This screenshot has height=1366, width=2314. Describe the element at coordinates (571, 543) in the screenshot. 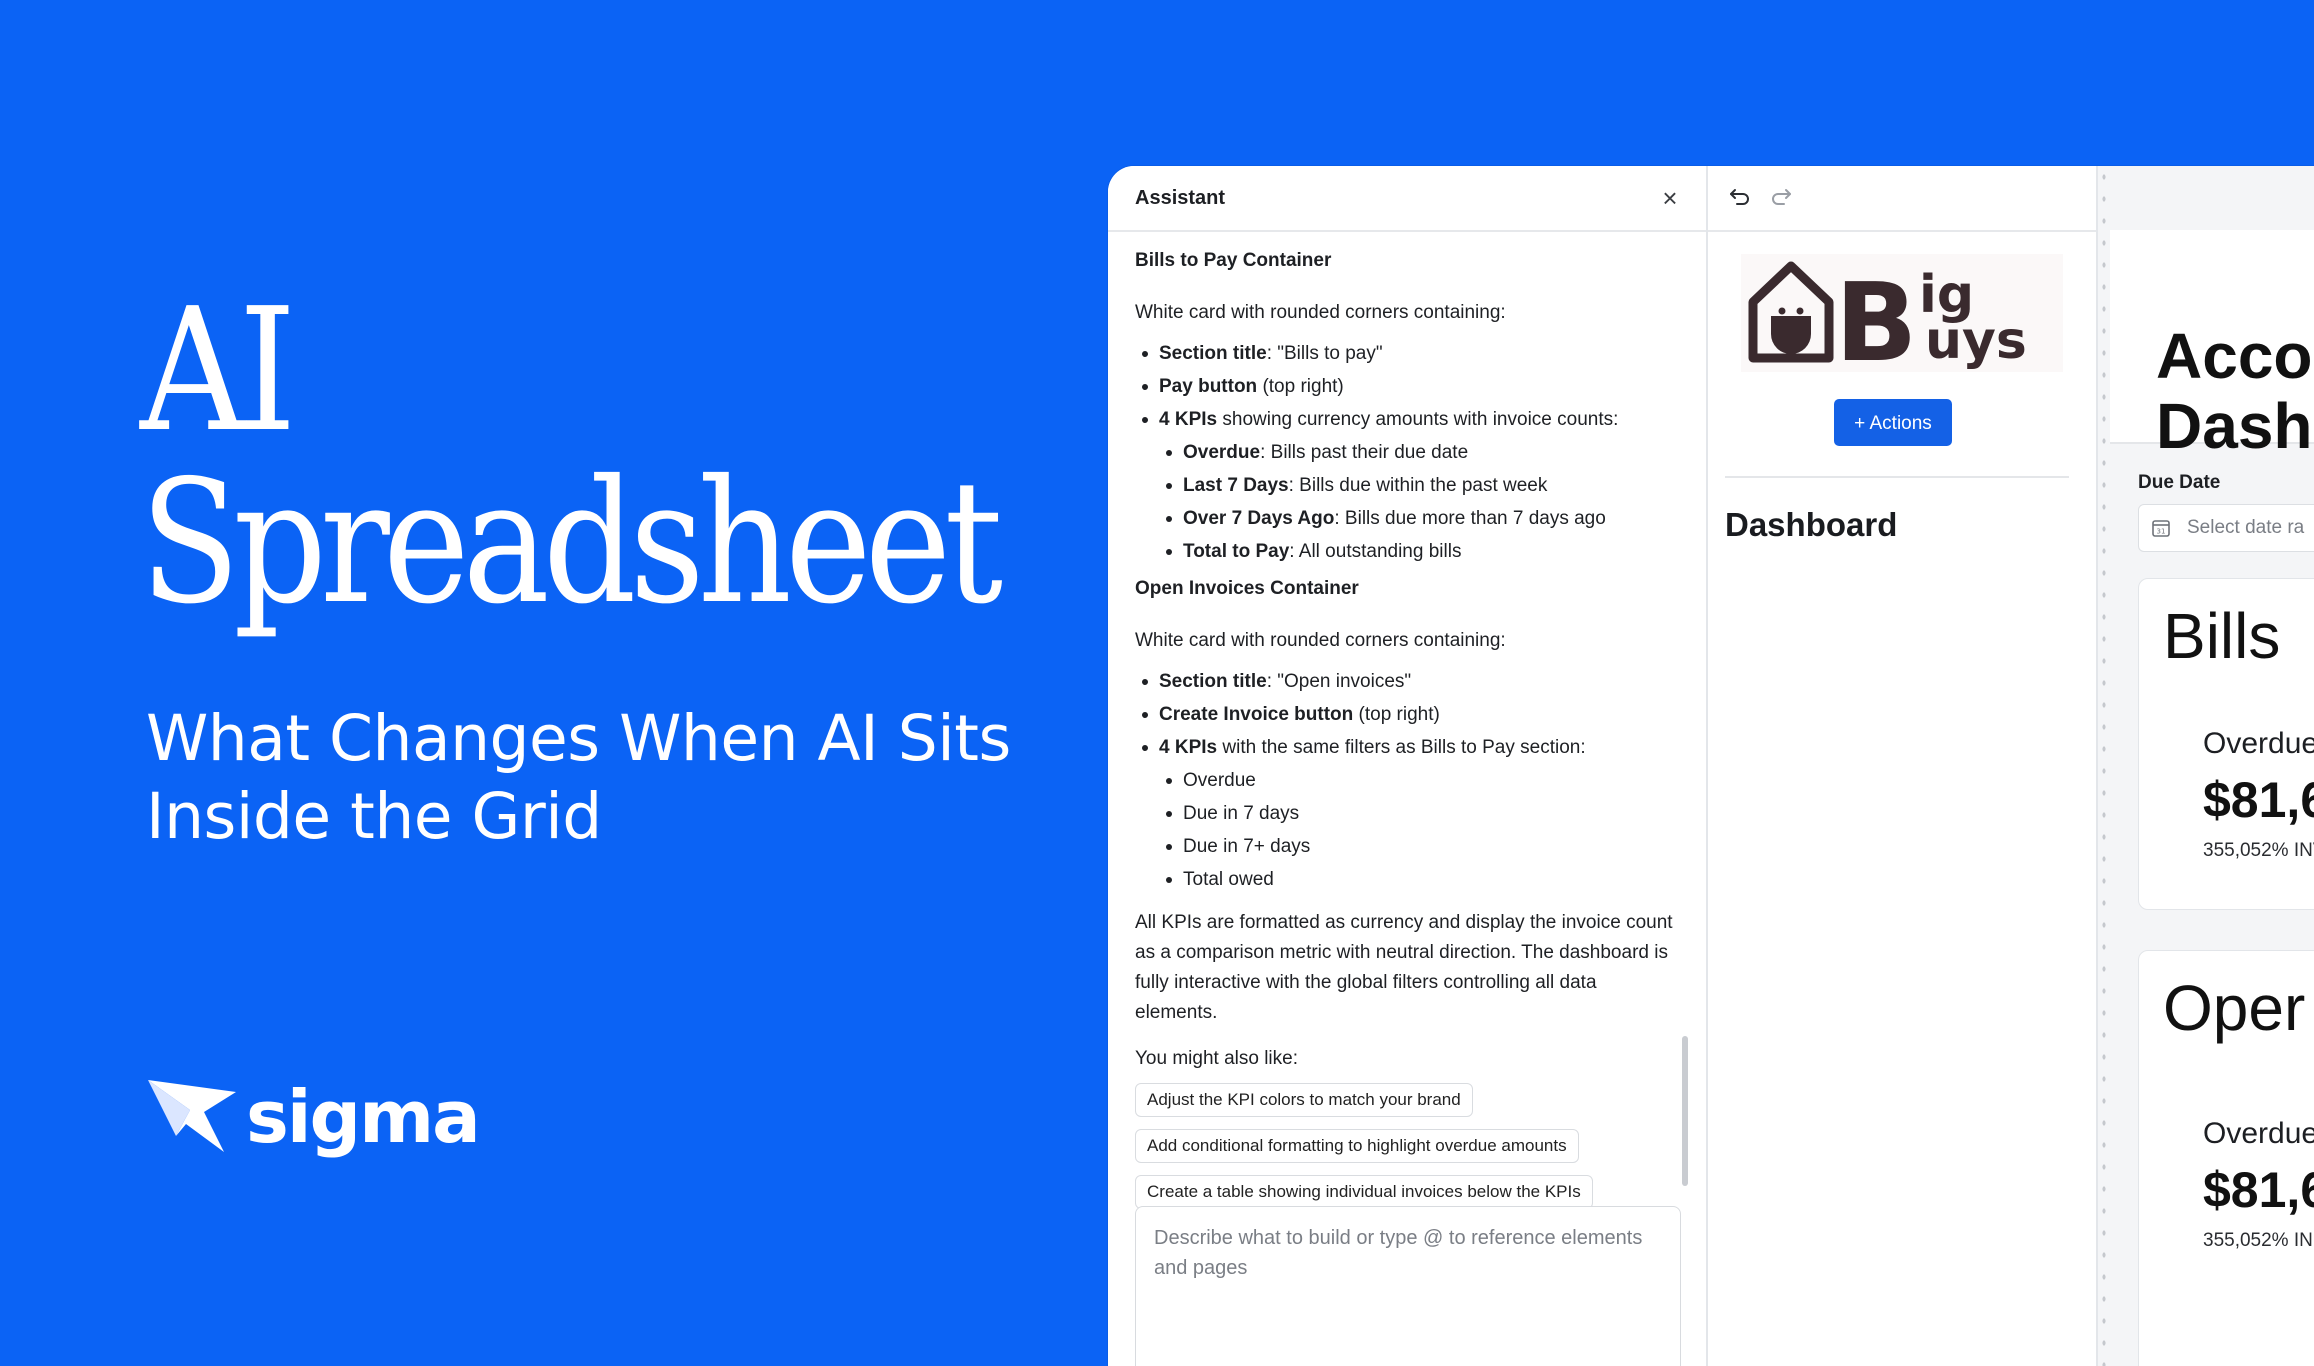

I see `hero-title-line-2: Spreadsheet` at that location.